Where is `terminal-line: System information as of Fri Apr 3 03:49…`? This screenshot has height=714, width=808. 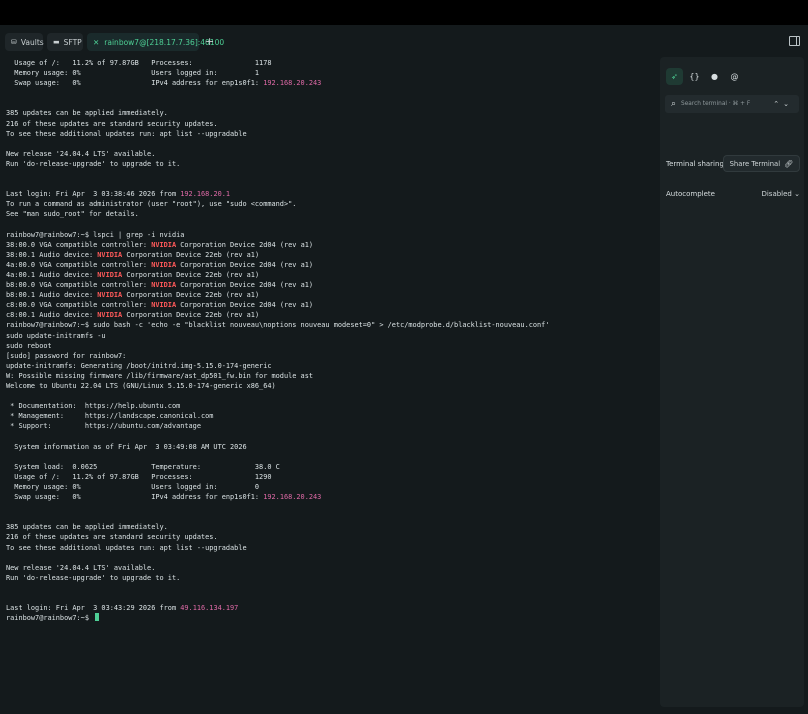
terminal-line: System information as of Fri Apr 3 03:49… is located at coordinates (331, 447).